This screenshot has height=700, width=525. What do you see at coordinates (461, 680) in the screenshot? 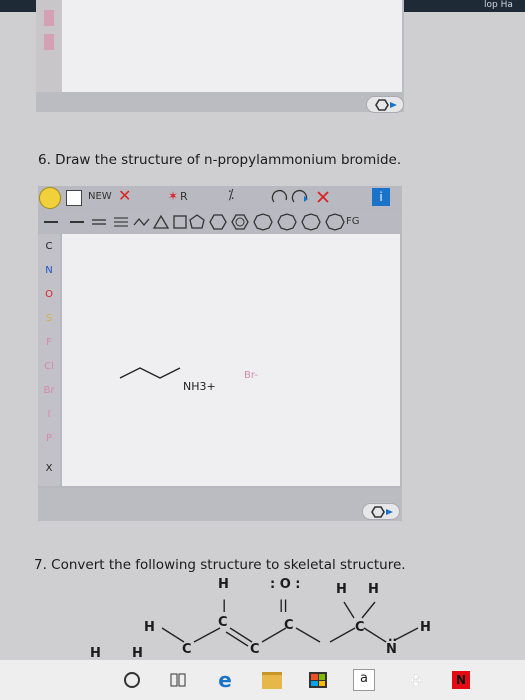
I see `netflix-icon: N` at bounding box center [461, 680].